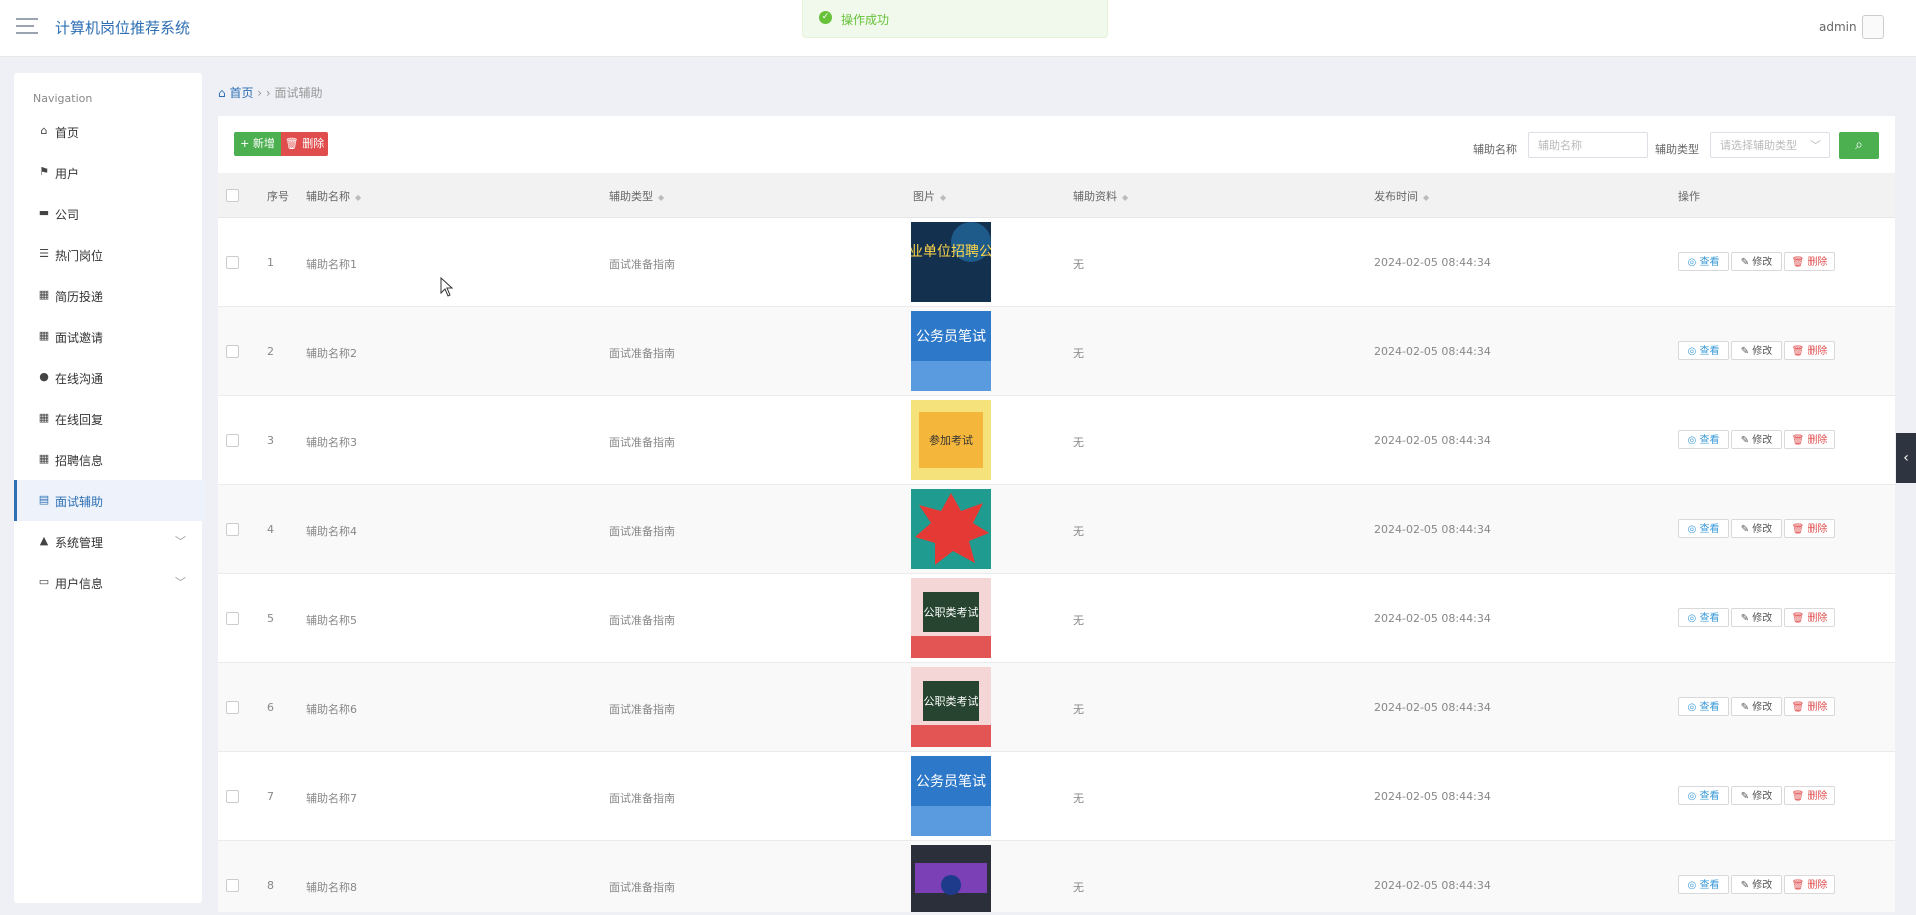 The height and width of the screenshot is (915, 1916). What do you see at coordinates (333, 196) in the screenshot?
I see `col-name: 辅助名称 ◆` at bounding box center [333, 196].